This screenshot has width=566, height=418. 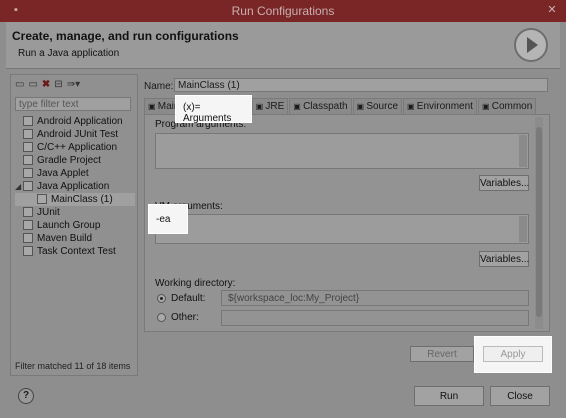 I want to click on tree-item-label: Java Applet, so click(x=63, y=173).